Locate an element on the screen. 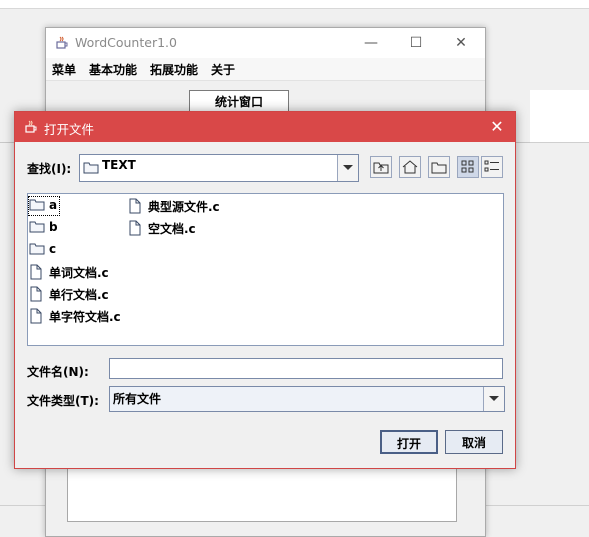 The image size is (589, 537). file-name: b is located at coordinates (53, 227).